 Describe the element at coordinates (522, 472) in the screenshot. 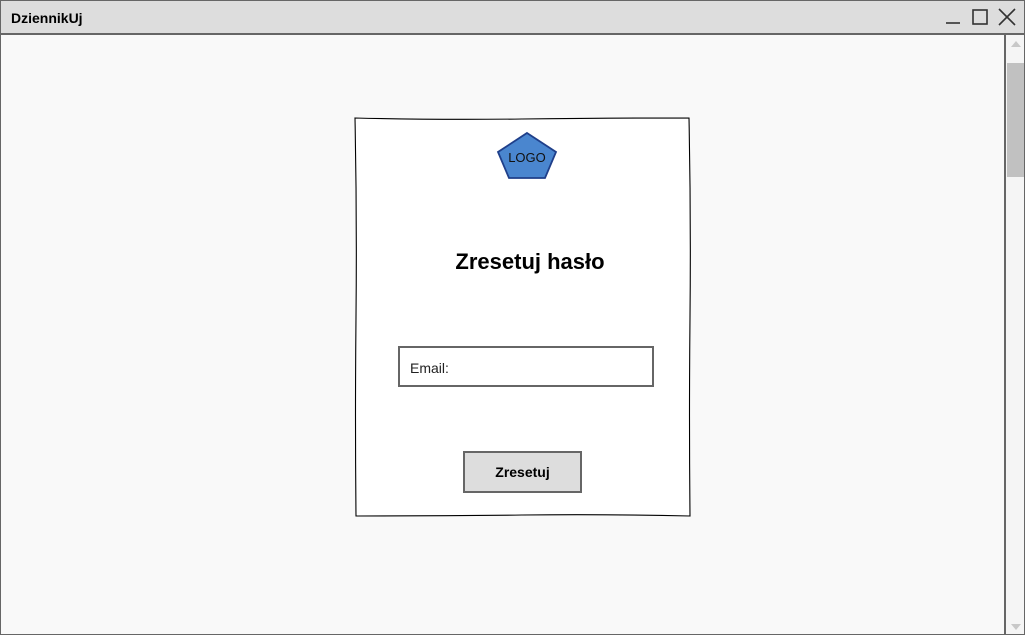

I see `reset-button: Zresetuj` at that location.